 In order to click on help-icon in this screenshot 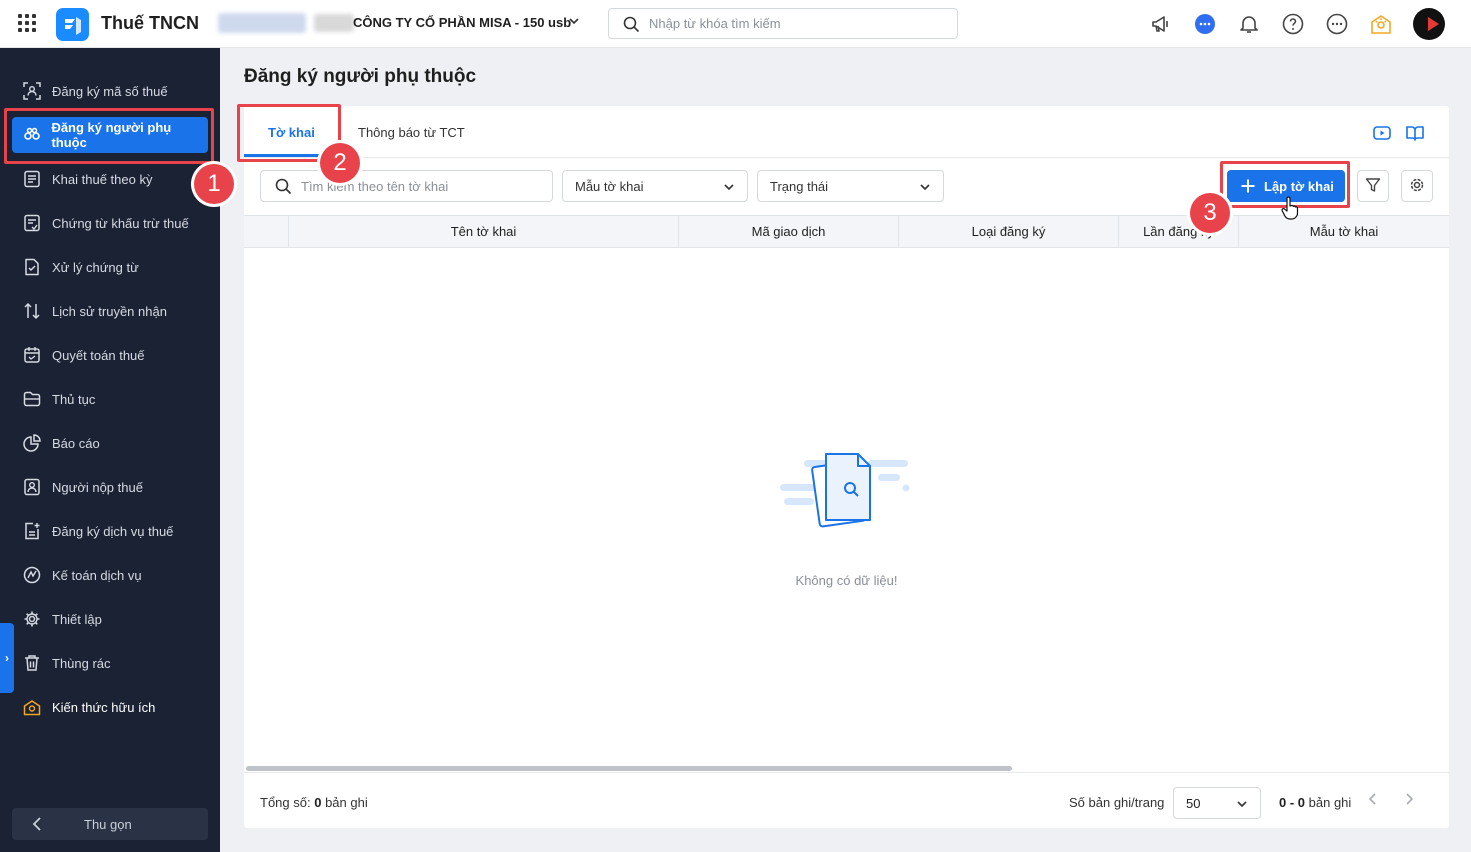, I will do `click(1293, 24)`.